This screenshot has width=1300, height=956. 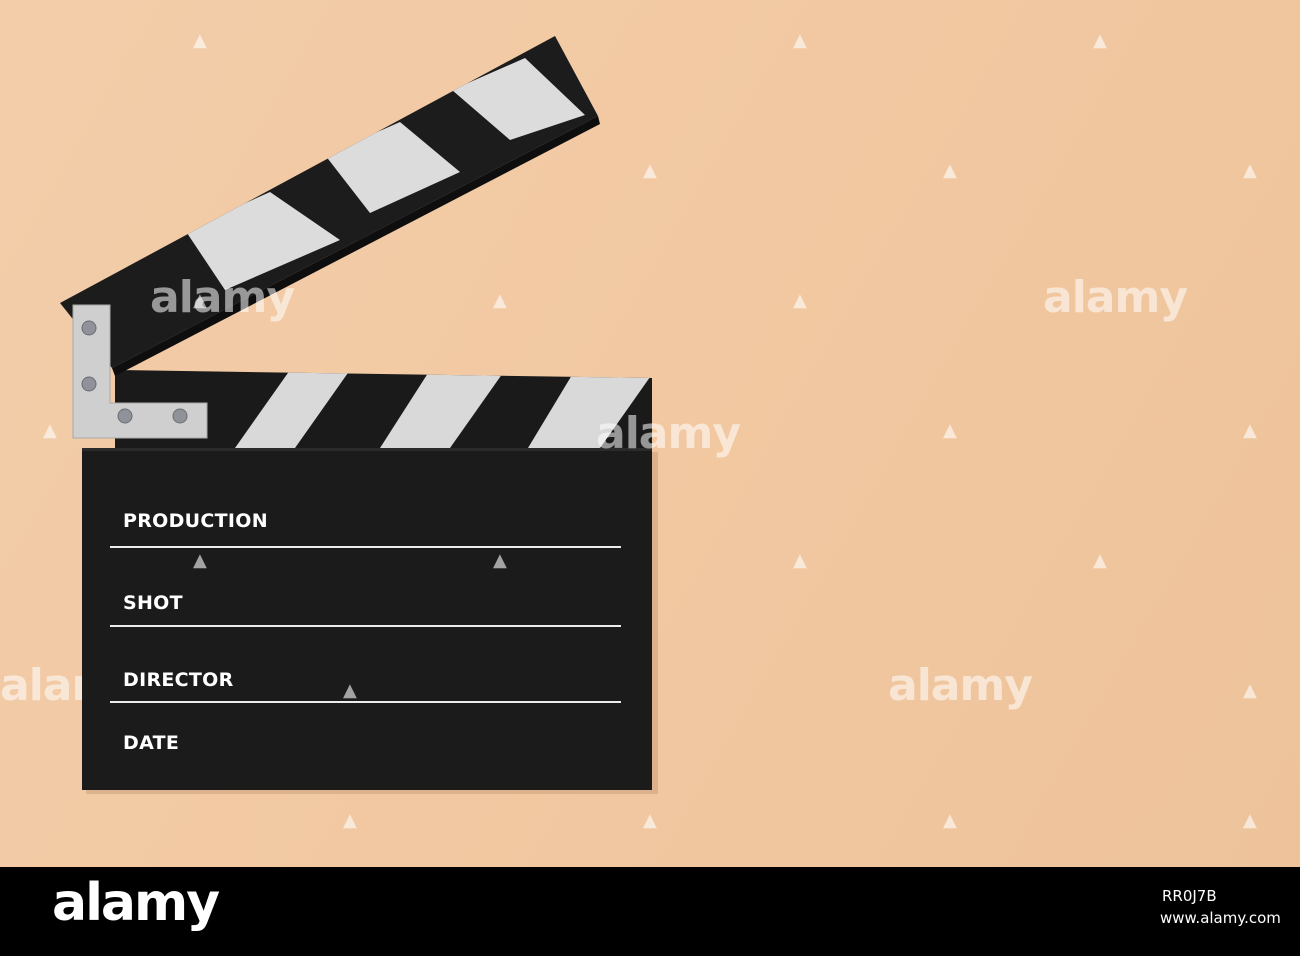 I want to click on slate-label-production: PRODUCTION, so click(x=195, y=521).